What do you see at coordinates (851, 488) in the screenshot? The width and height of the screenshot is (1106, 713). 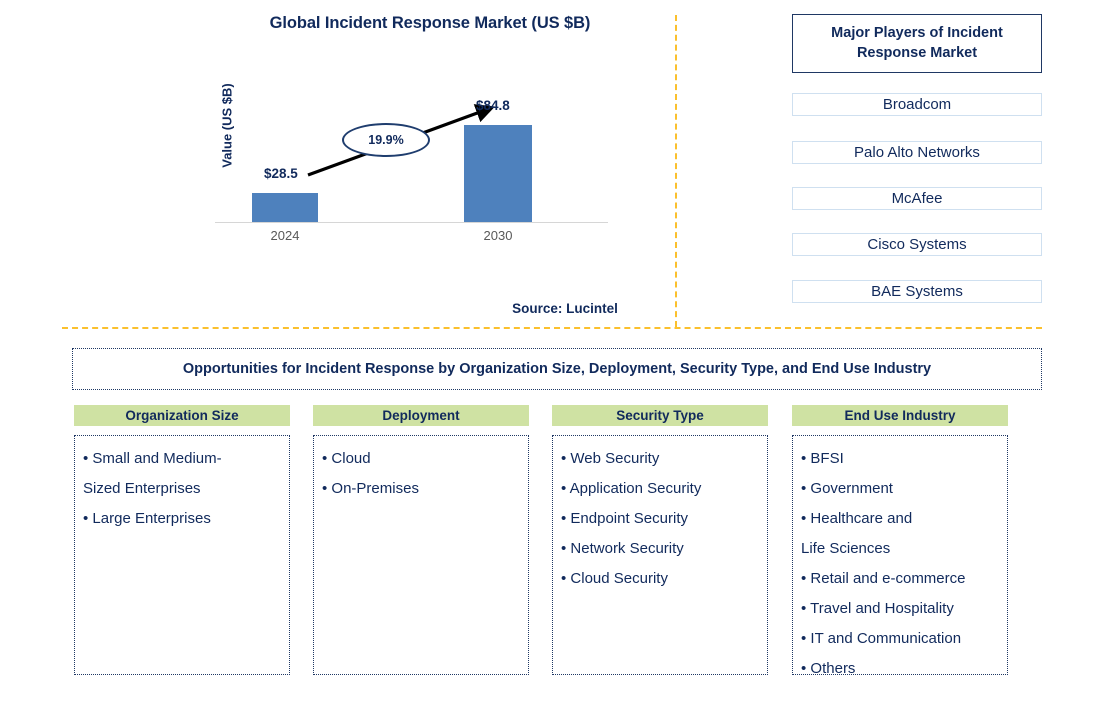 I see `list-item-label: Government` at bounding box center [851, 488].